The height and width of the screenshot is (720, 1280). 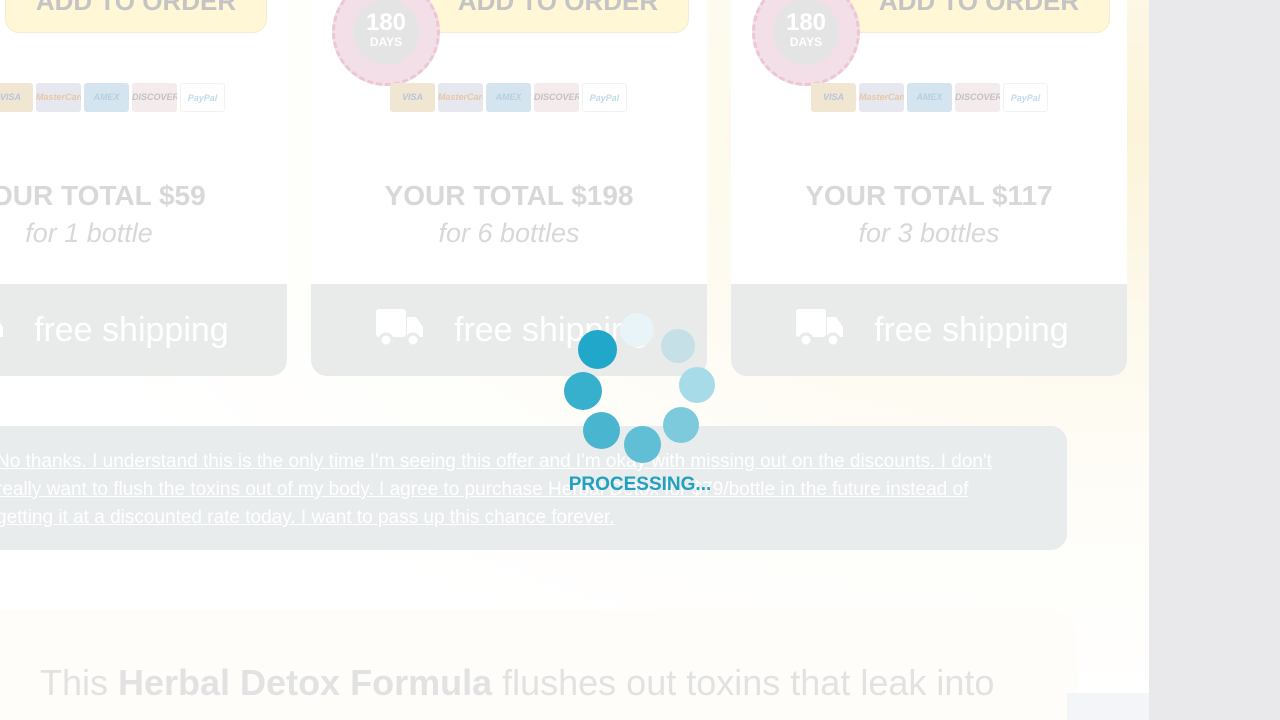 What do you see at coordinates (136, 16) in the screenshot?
I see `add-to-order-button-1: ADD TO ORDER` at bounding box center [136, 16].